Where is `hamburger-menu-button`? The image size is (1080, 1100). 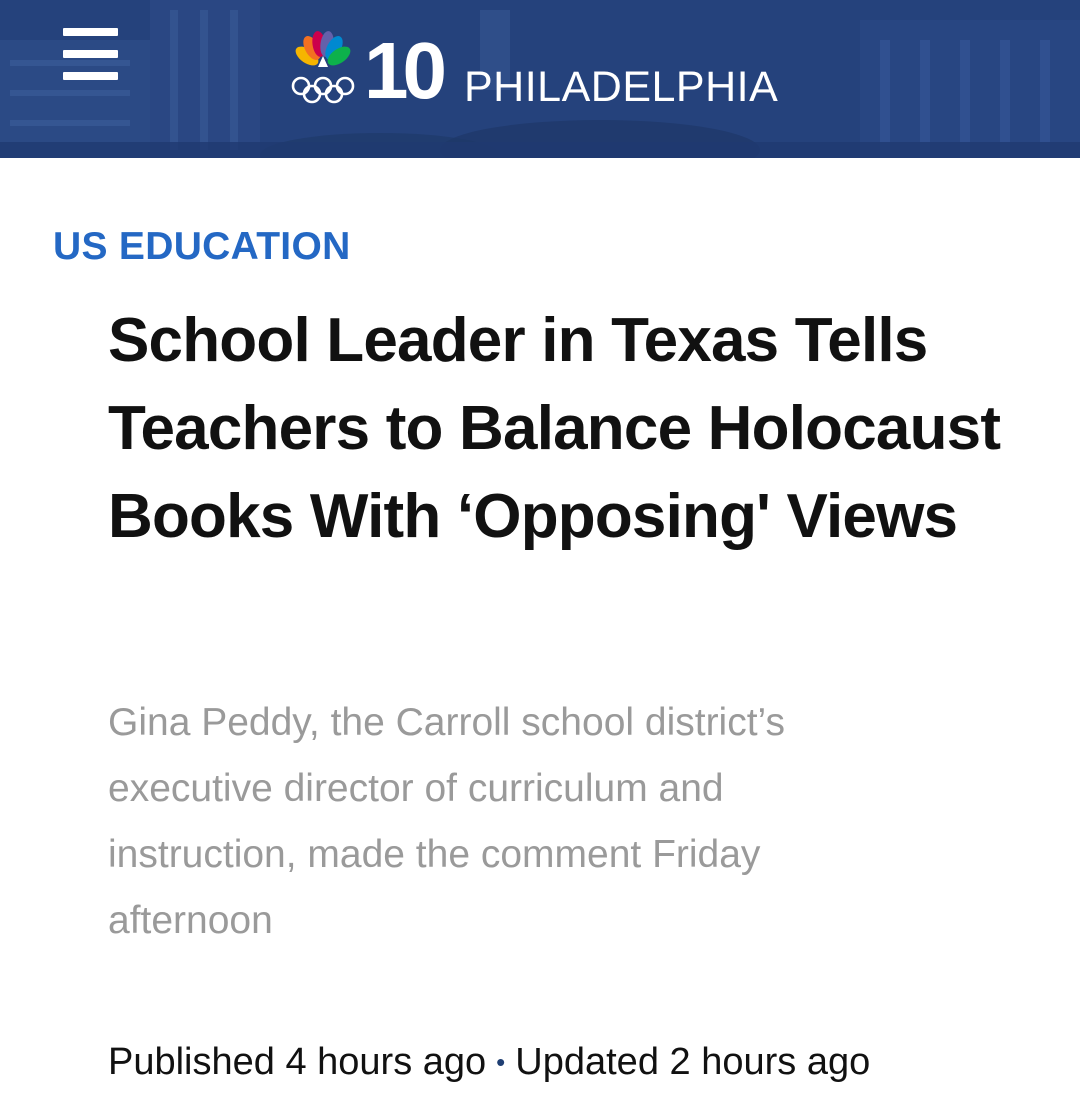 hamburger-menu-button is located at coordinates (90, 54).